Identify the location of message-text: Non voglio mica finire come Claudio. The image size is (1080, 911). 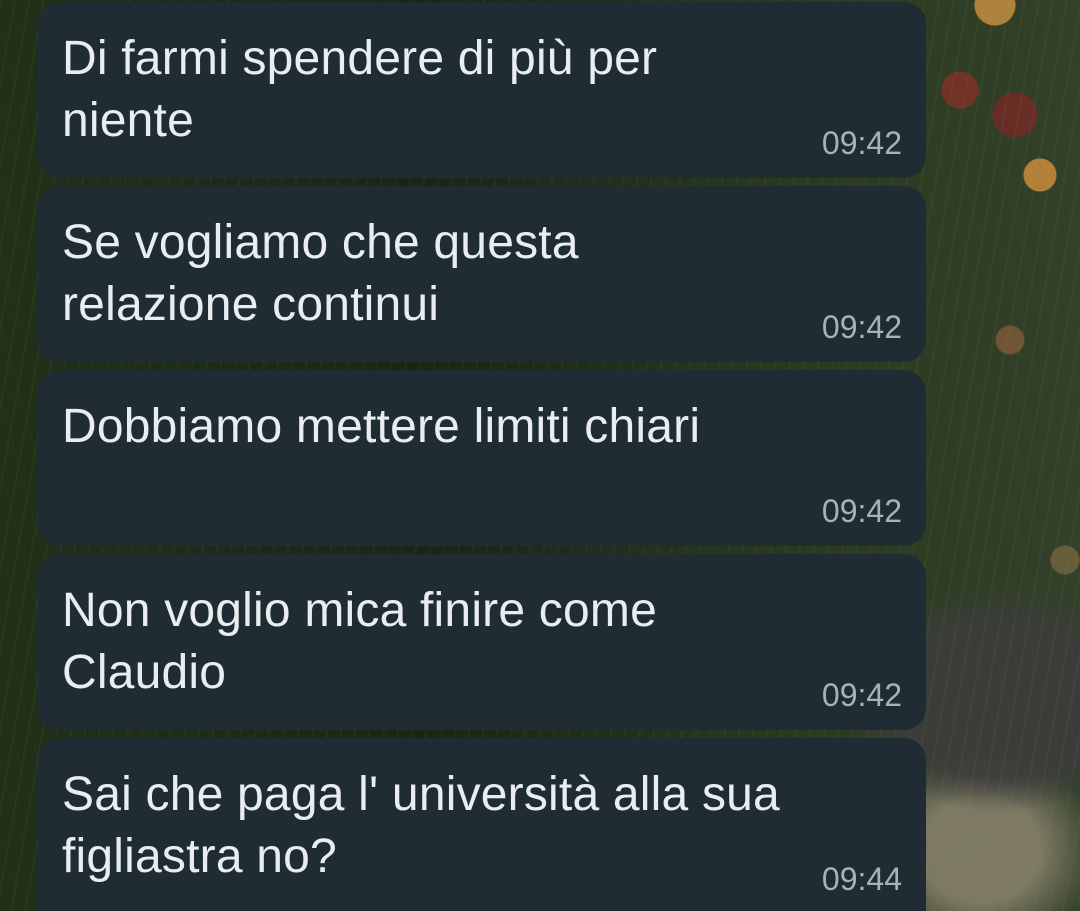
(359, 641).